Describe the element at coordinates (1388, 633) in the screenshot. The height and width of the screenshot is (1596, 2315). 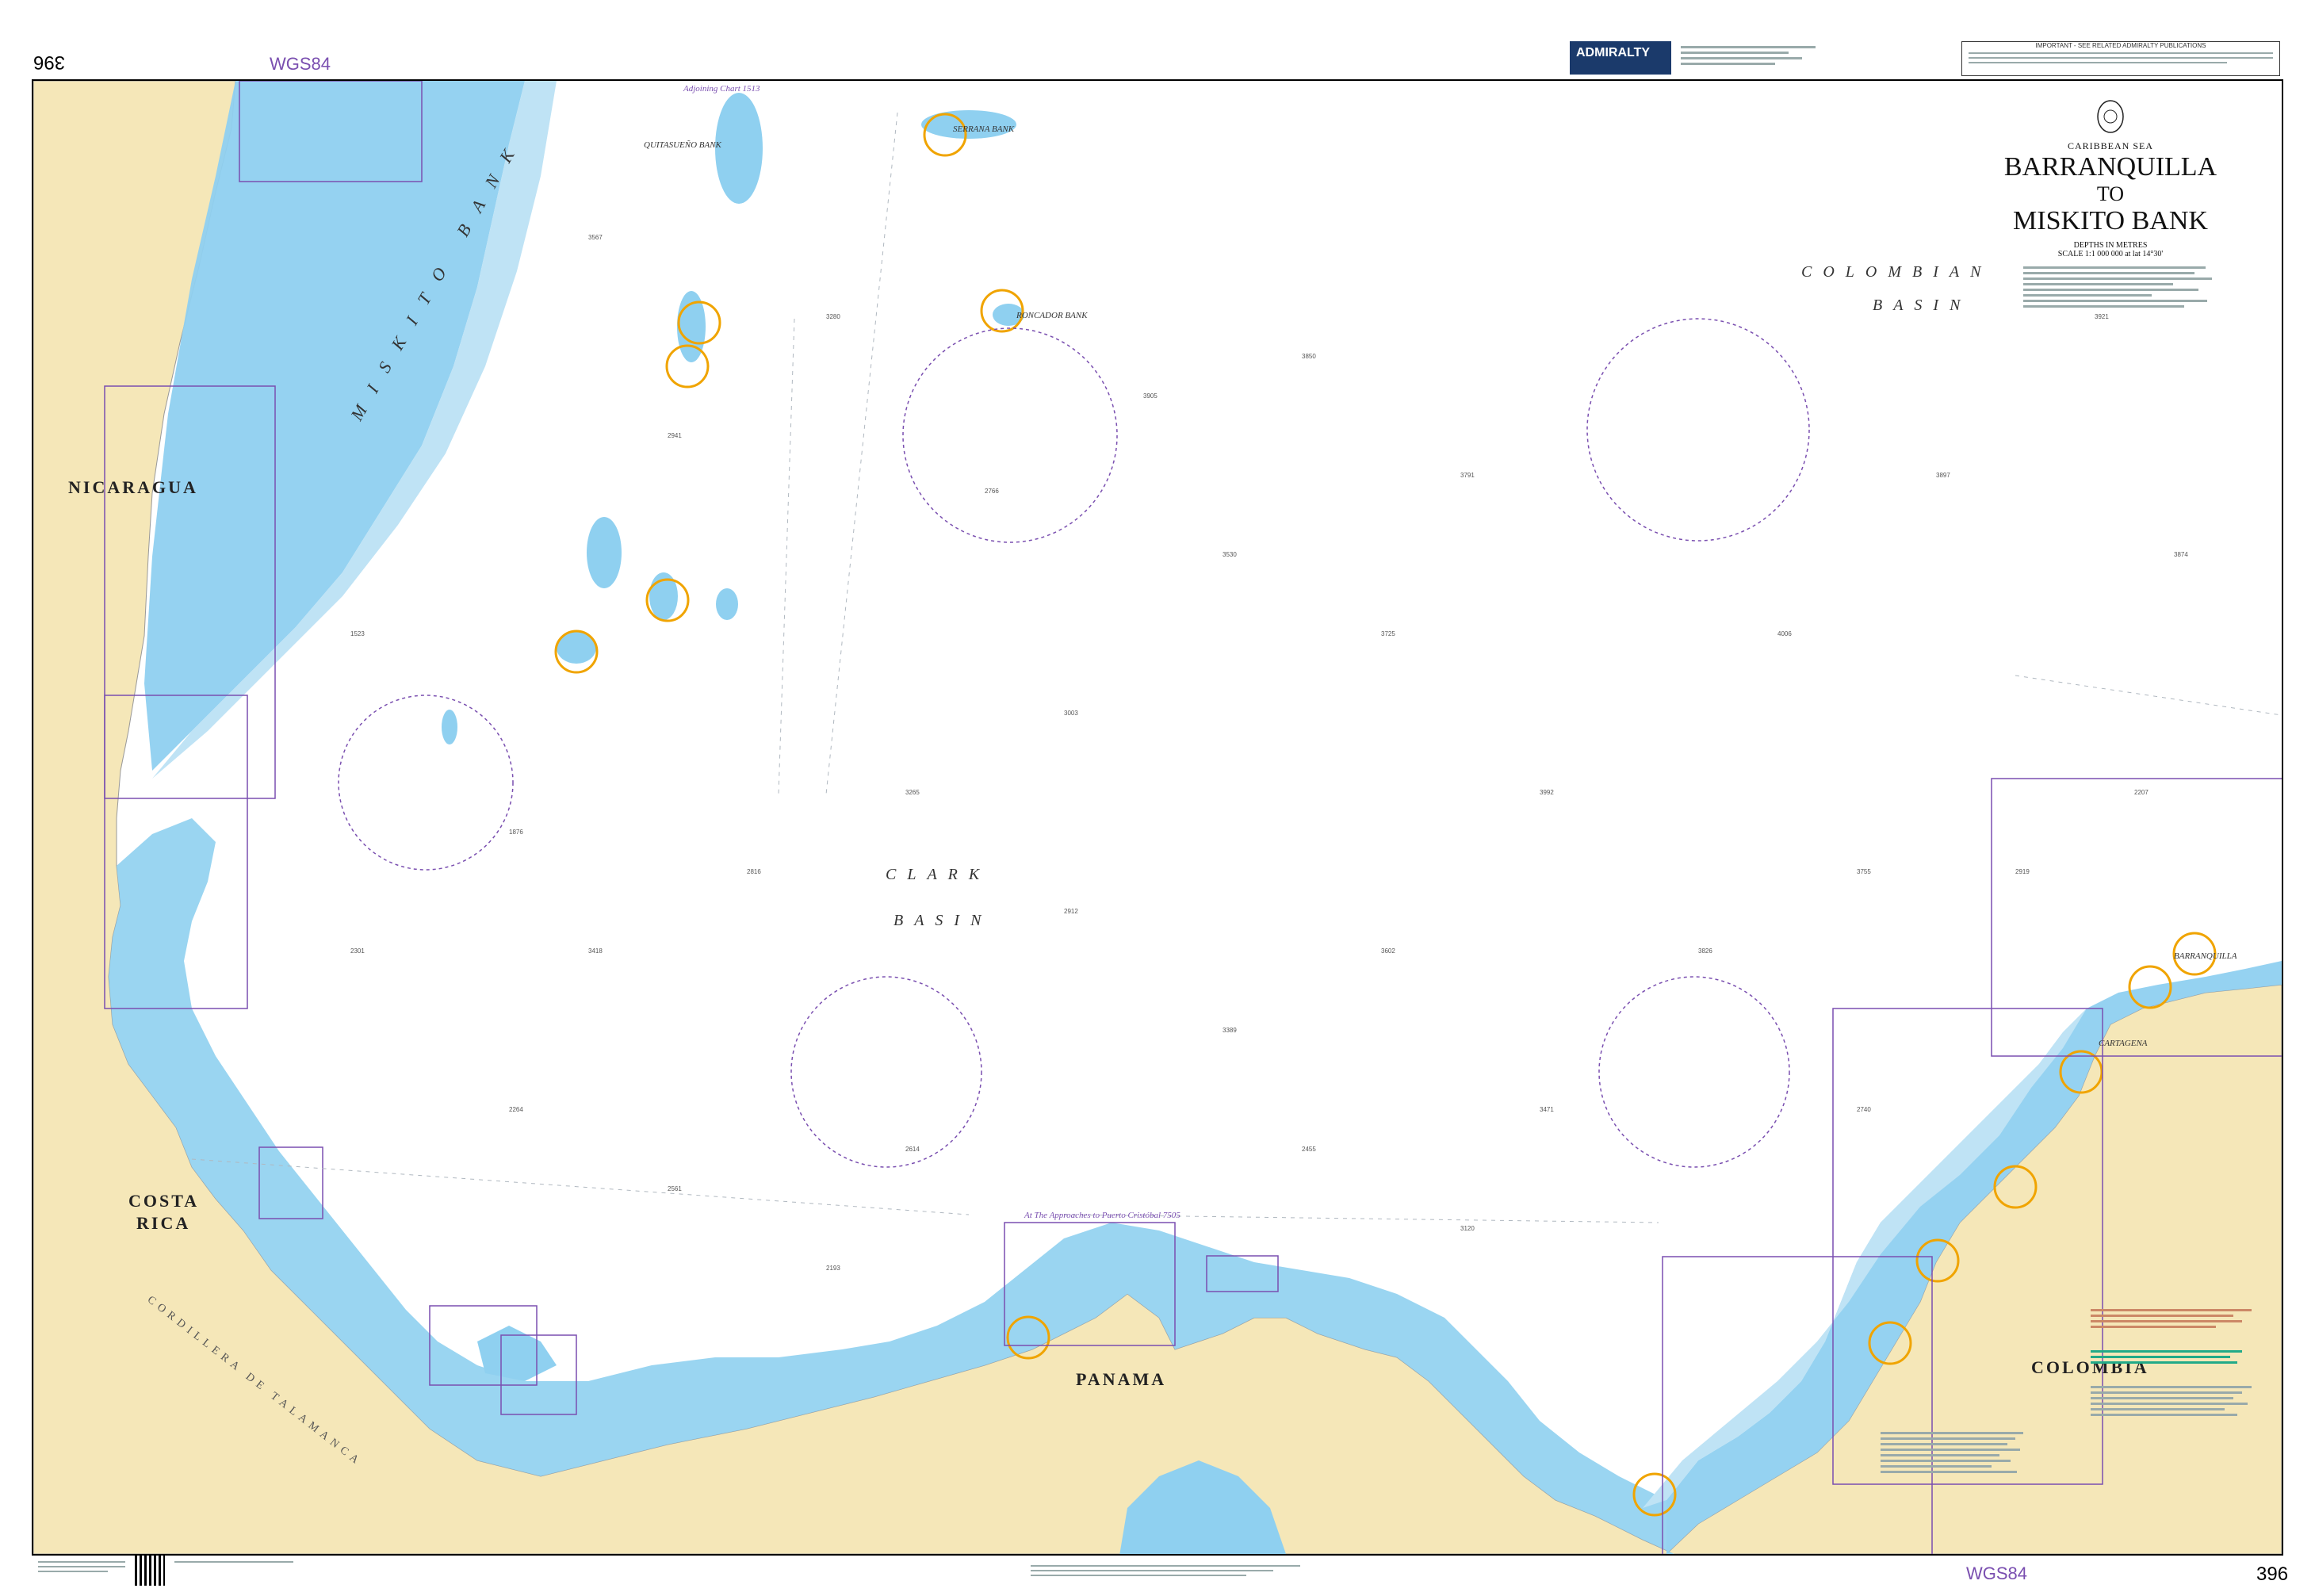
I see `svg-text: 3725` at that location.